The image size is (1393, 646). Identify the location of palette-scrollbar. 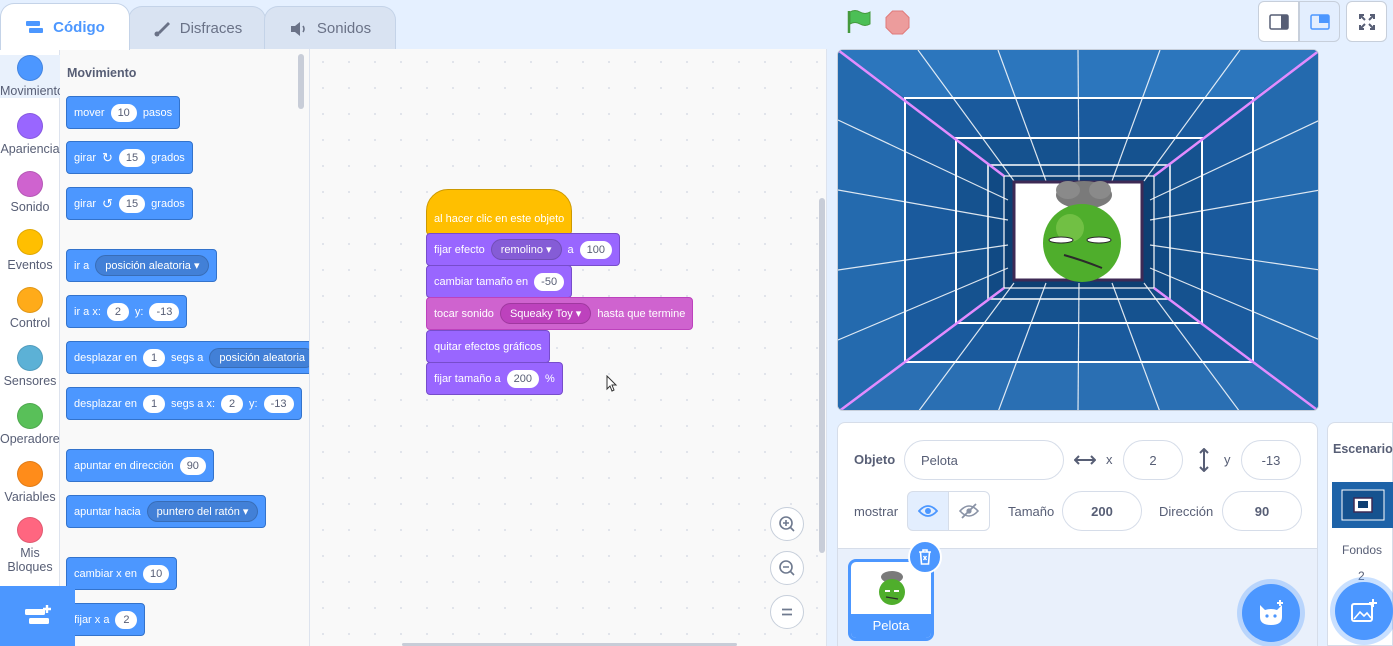
(301, 81).